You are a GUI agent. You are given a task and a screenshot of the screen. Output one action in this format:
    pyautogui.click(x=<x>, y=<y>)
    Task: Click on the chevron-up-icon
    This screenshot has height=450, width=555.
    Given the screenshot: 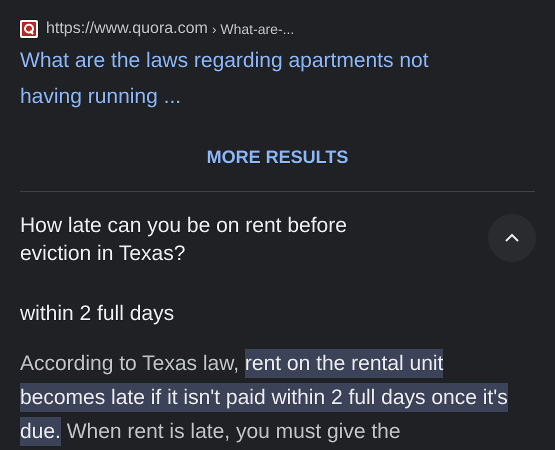 What is the action you would take?
    pyautogui.click(x=512, y=238)
    